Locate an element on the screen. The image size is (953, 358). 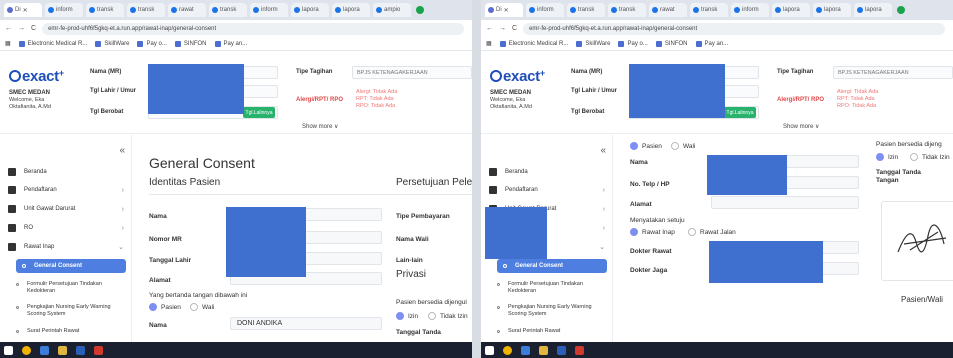
signature-pad is located at coordinates (917, 241).